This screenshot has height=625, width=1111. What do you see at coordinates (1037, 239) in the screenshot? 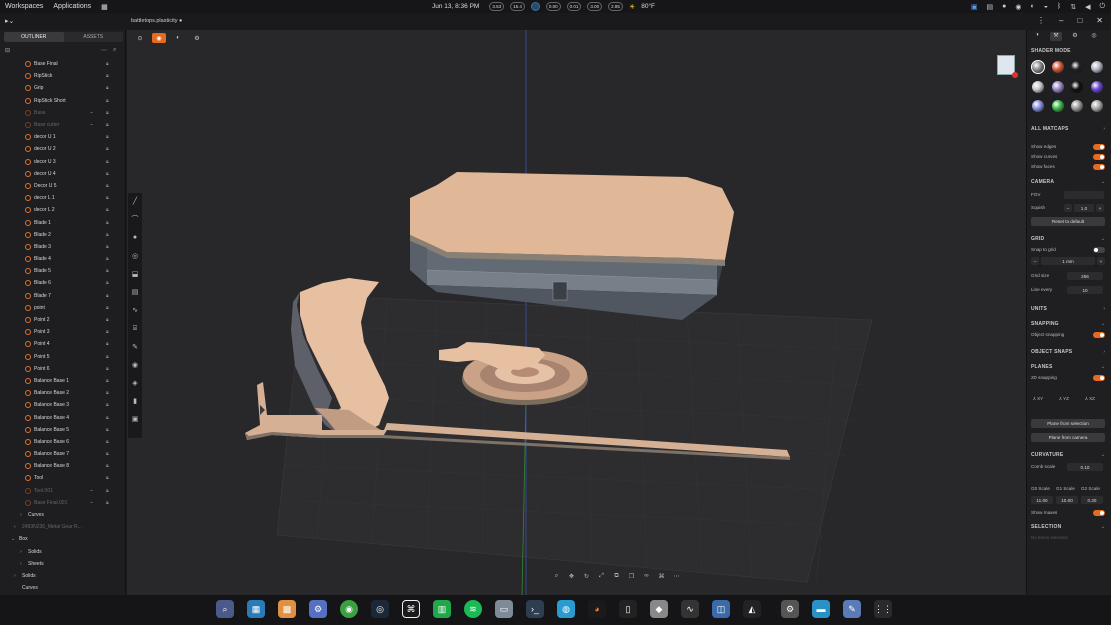
I see `section-grid: GRID` at bounding box center [1037, 239].